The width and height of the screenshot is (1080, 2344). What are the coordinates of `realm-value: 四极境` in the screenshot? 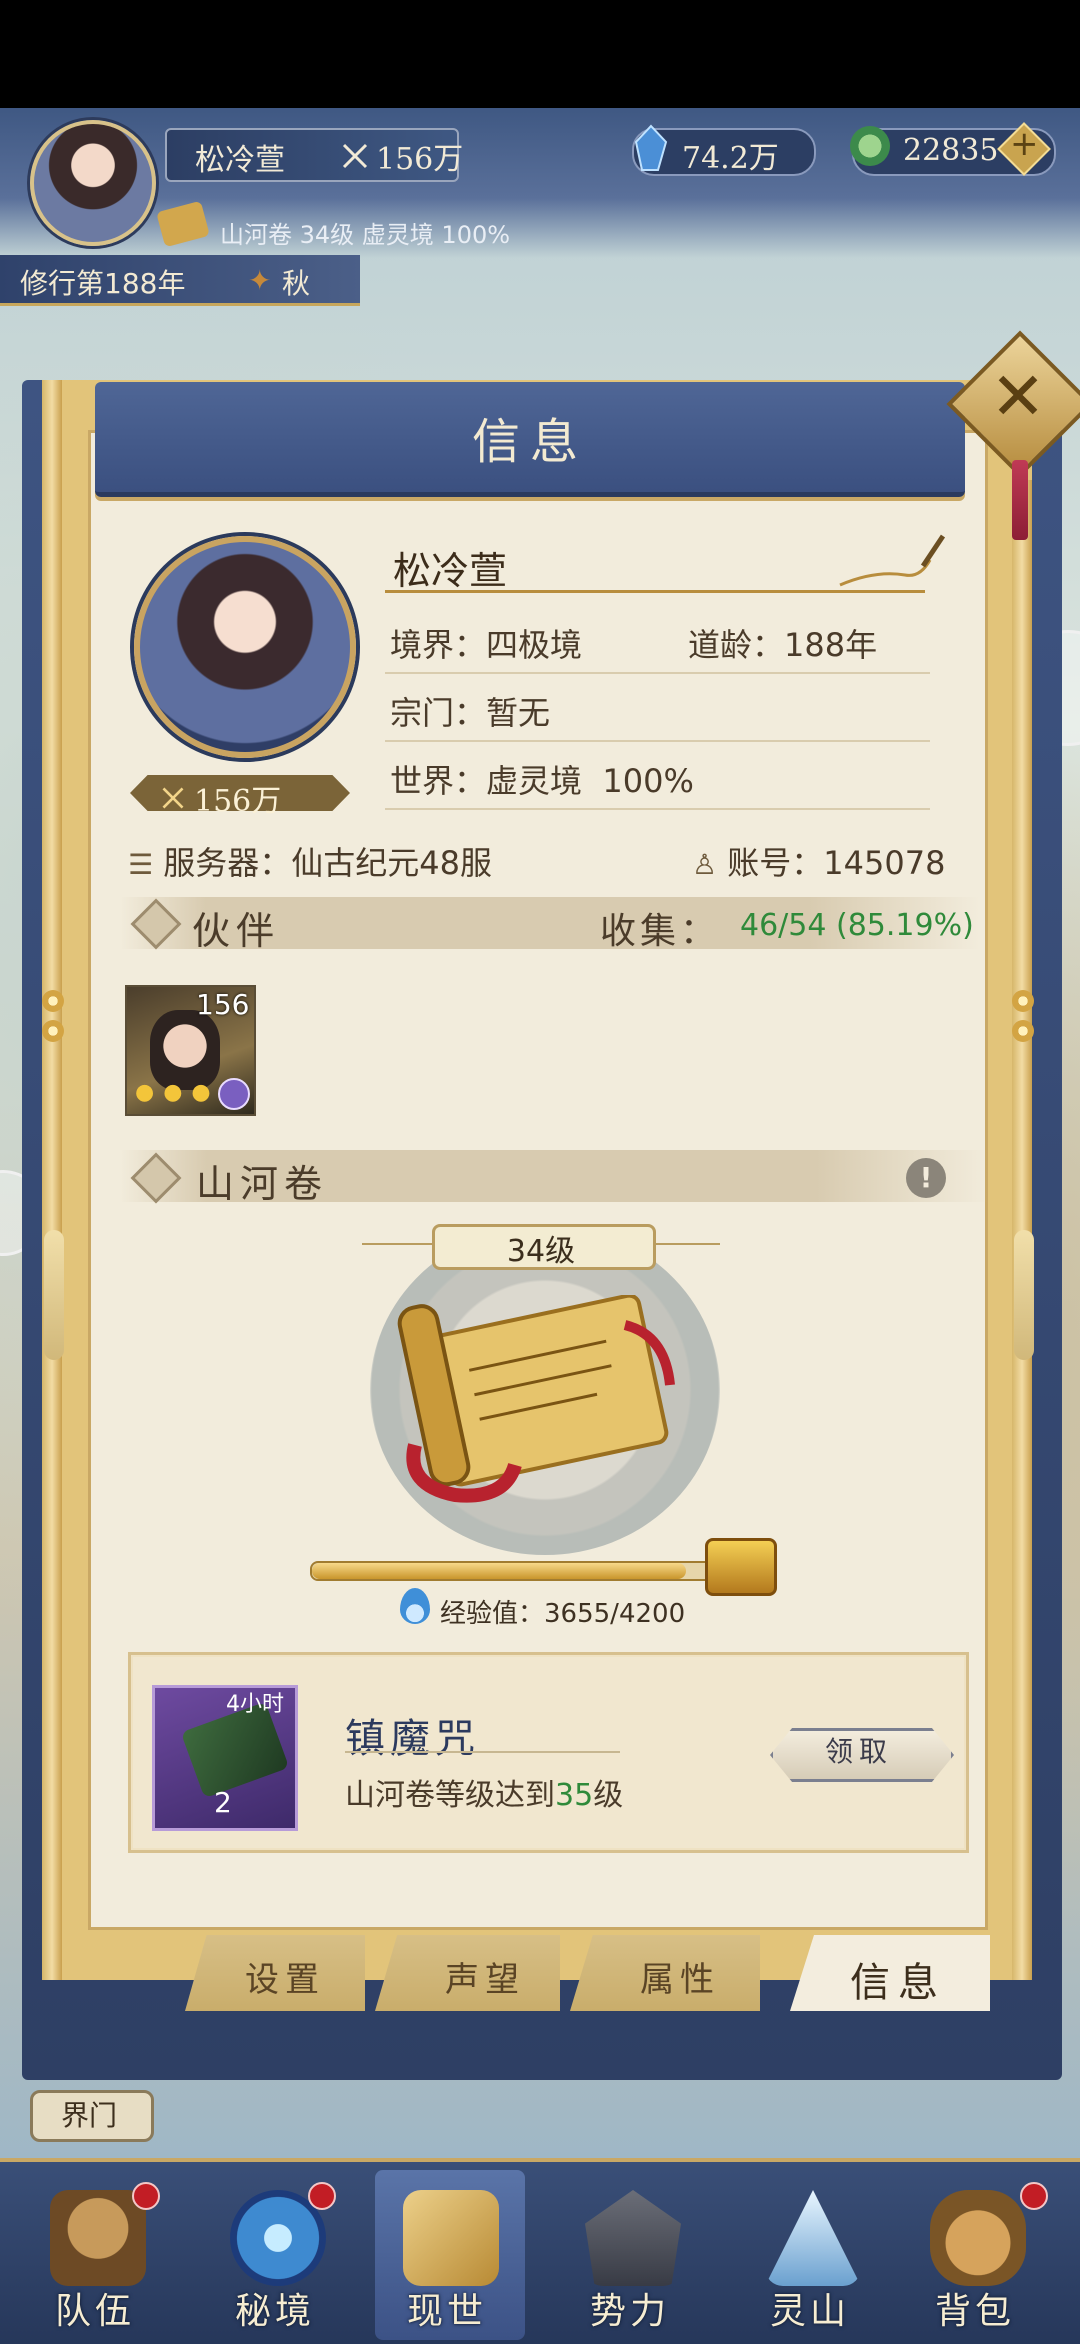 It's located at (534, 645).